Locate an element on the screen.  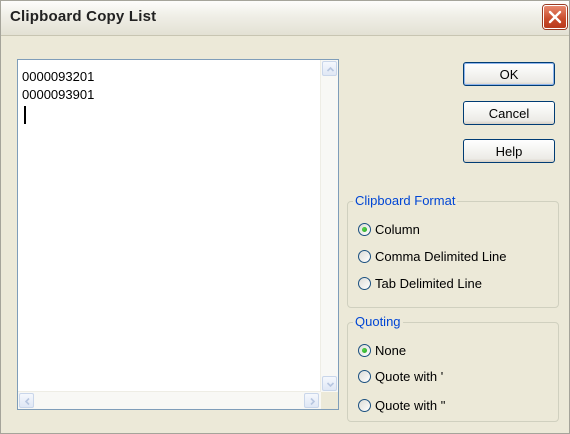
title-bar: Clipboard Copy List is located at coordinates (285, 18).